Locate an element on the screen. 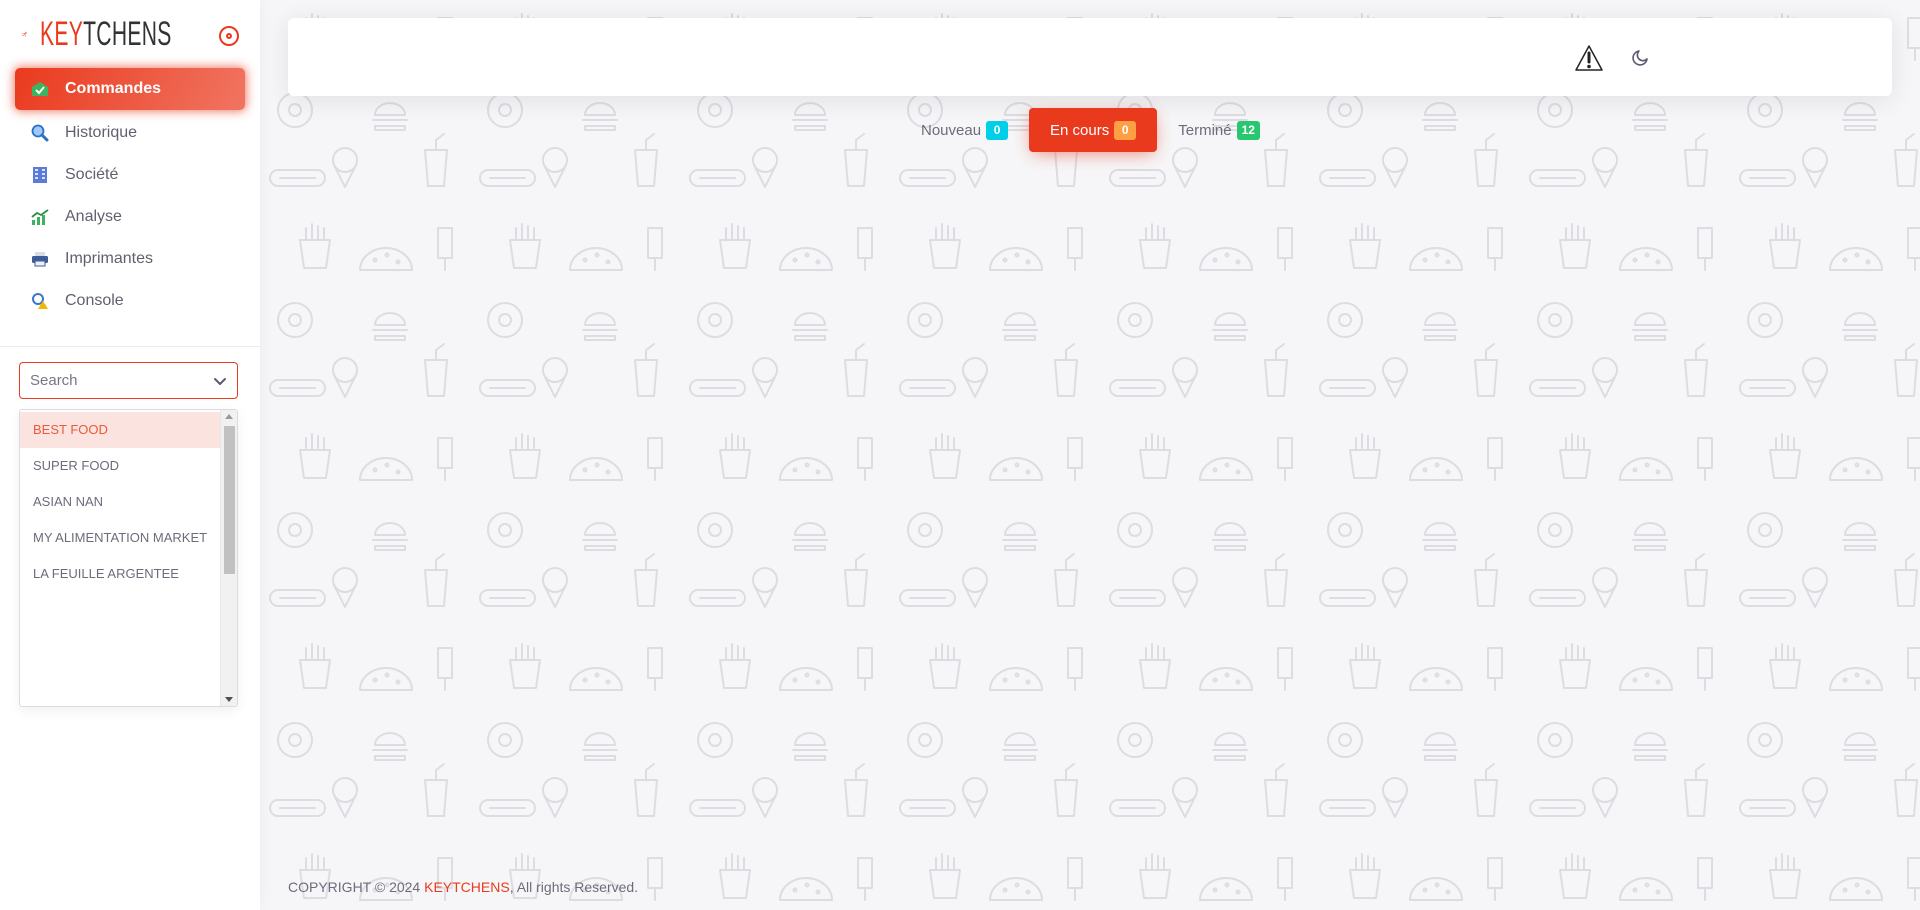 This screenshot has height=910, width=1920. sidebar-item-imprimantes: Imprimantes is located at coordinates (130, 259).